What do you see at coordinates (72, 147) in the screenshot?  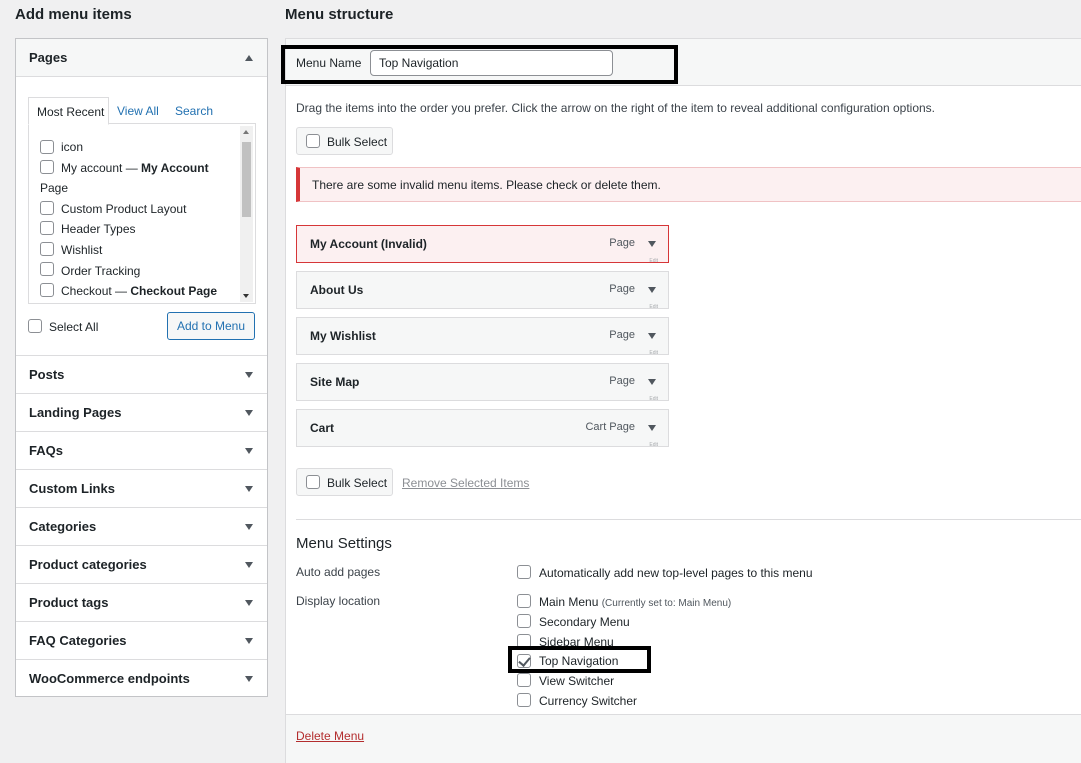 I see `page-item-label: icon` at bounding box center [72, 147].